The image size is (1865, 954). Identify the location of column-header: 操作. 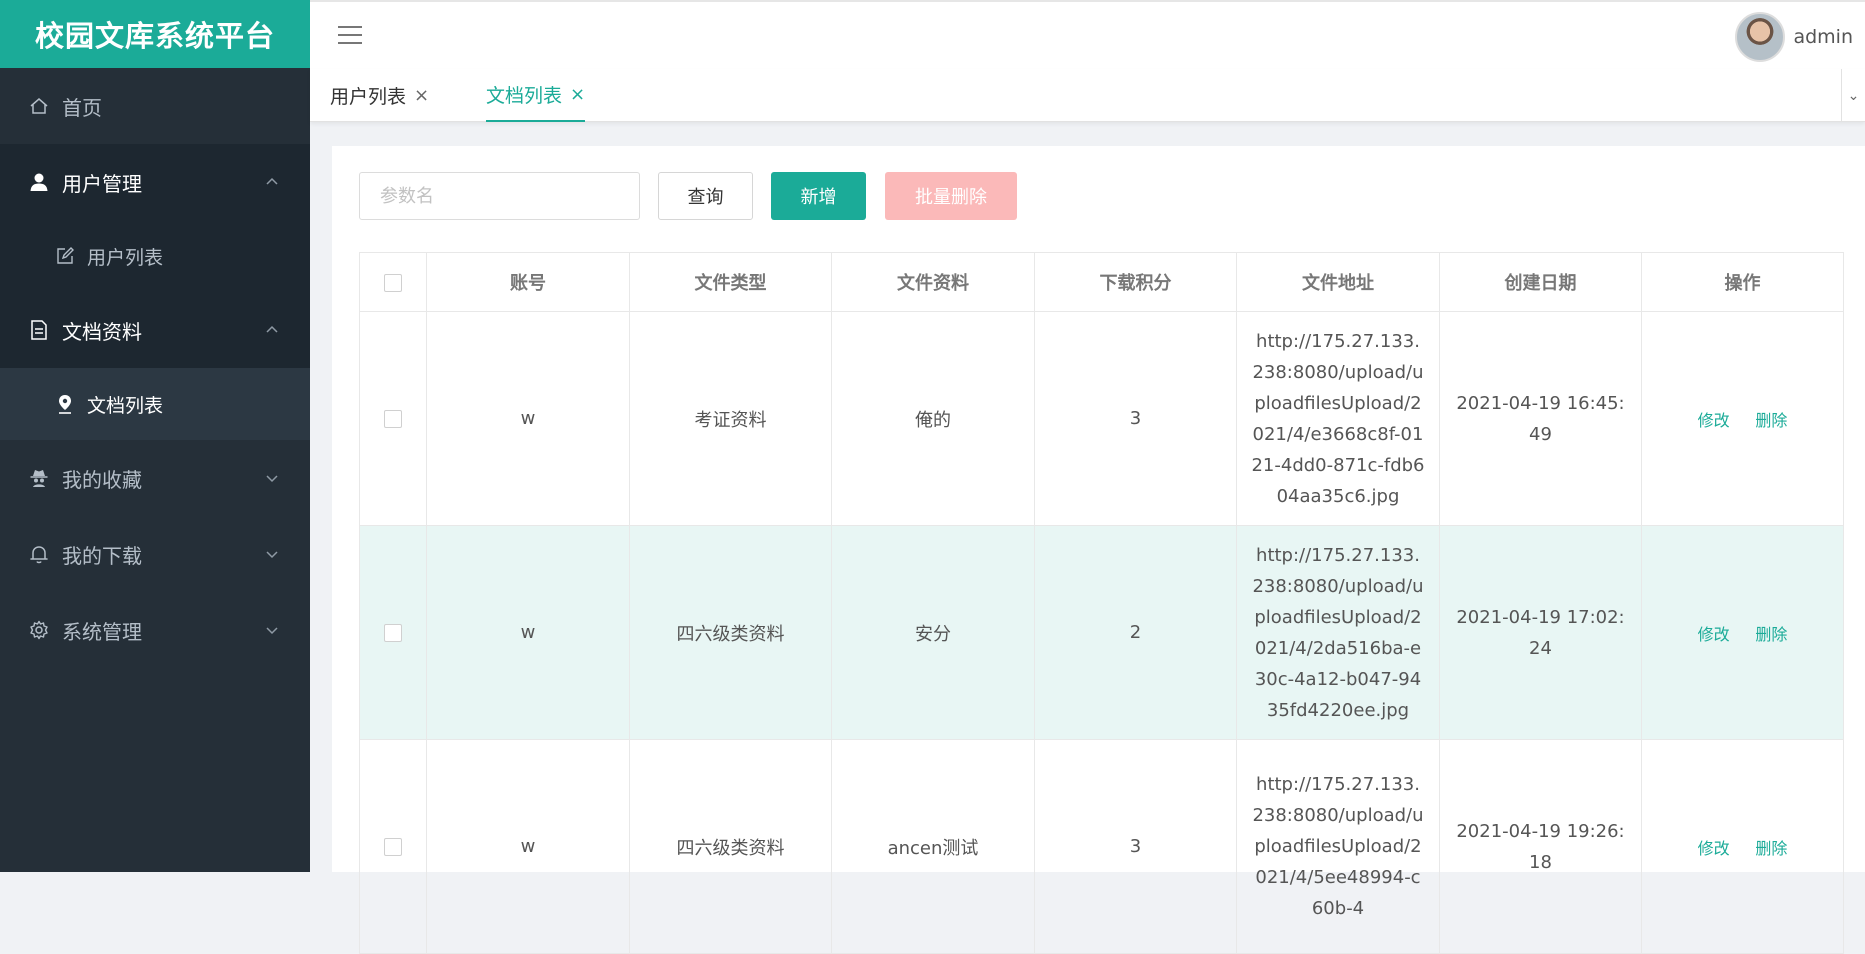
(1742, 282).